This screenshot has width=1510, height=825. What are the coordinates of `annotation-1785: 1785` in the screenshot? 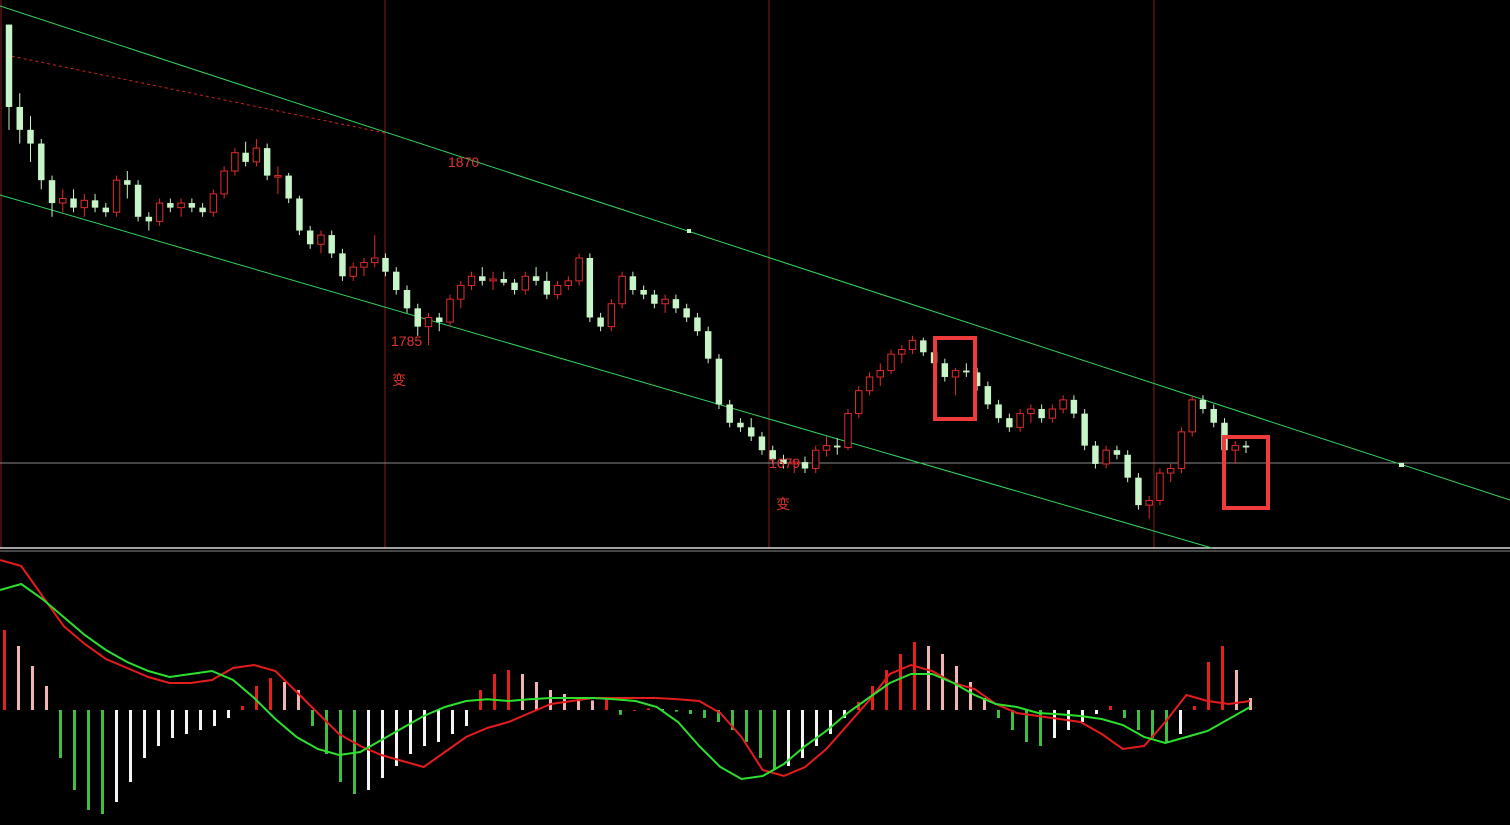 It's located at (406, 341).